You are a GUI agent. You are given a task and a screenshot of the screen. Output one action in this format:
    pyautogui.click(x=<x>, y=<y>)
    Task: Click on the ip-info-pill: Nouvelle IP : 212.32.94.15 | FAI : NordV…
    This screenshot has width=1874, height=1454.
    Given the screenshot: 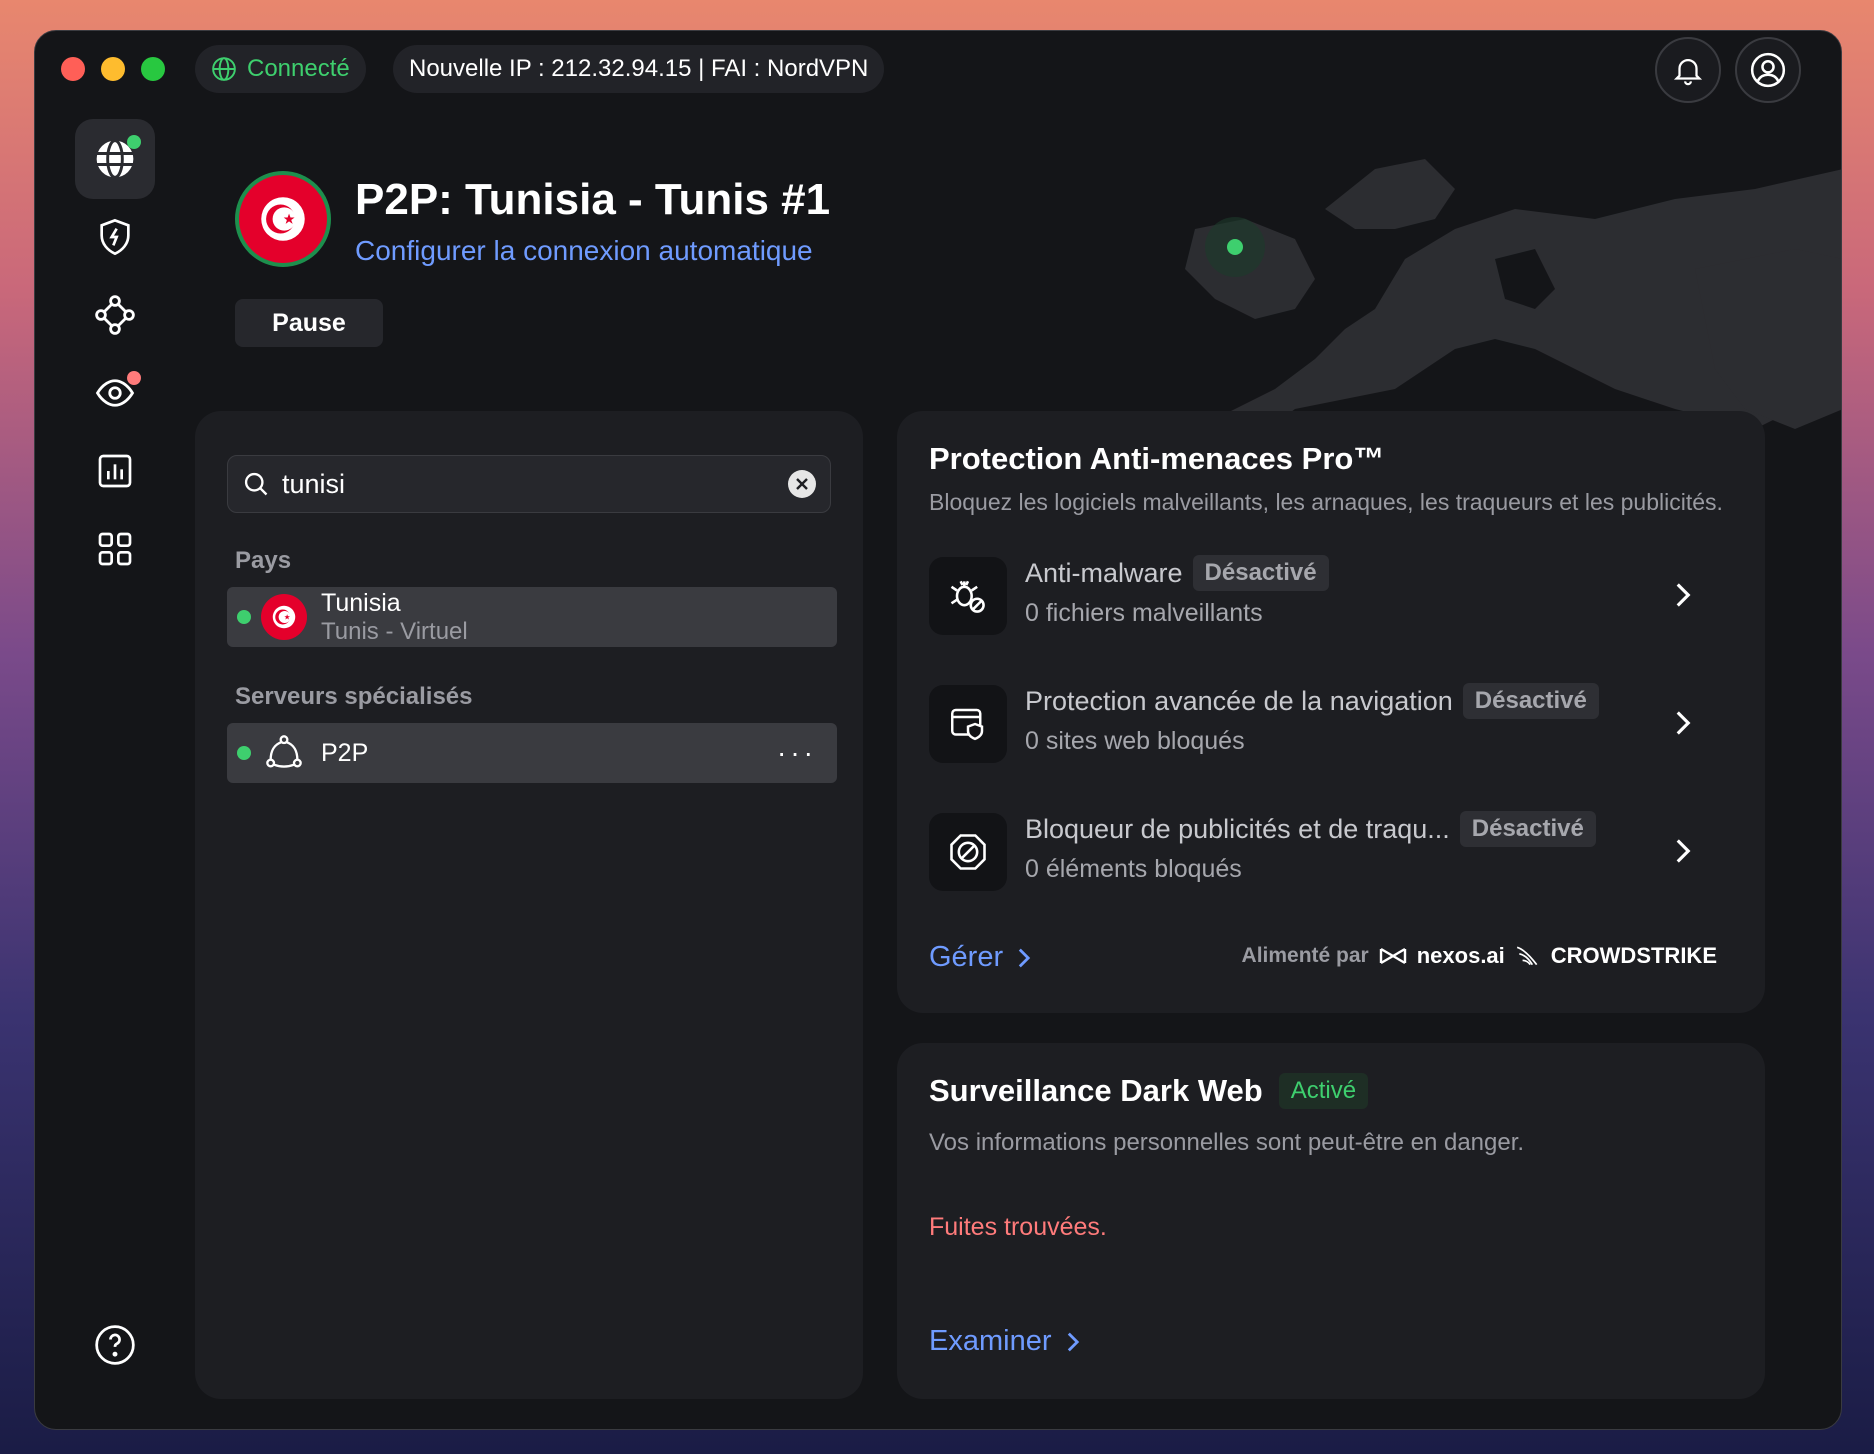 What is the action you would take?
    pyautogui.click(x=639, y=69)
    